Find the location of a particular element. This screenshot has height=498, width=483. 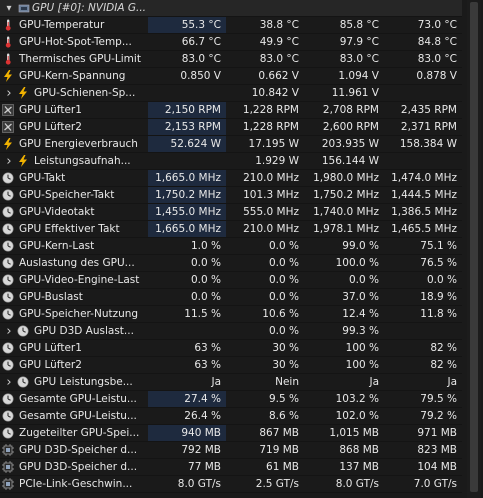

min-value: 8.6 % is located at coordinates (283, 416).